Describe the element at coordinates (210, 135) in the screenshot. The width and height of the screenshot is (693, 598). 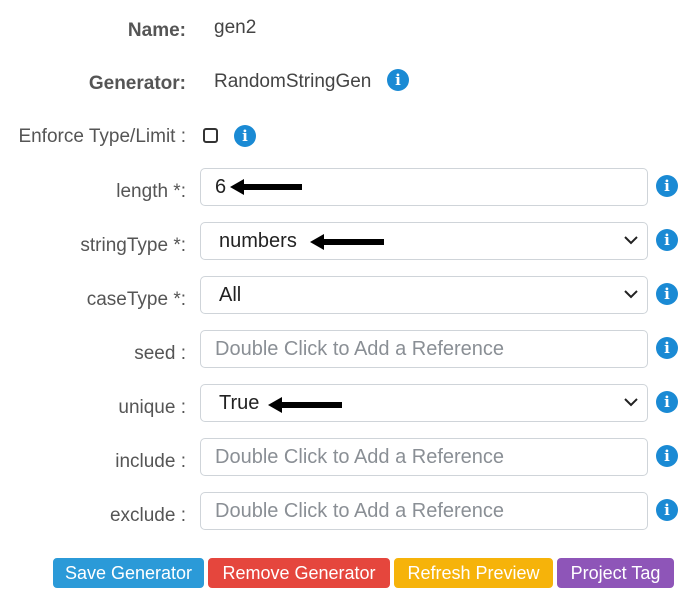
I see `enforce-checkbox` at that location.